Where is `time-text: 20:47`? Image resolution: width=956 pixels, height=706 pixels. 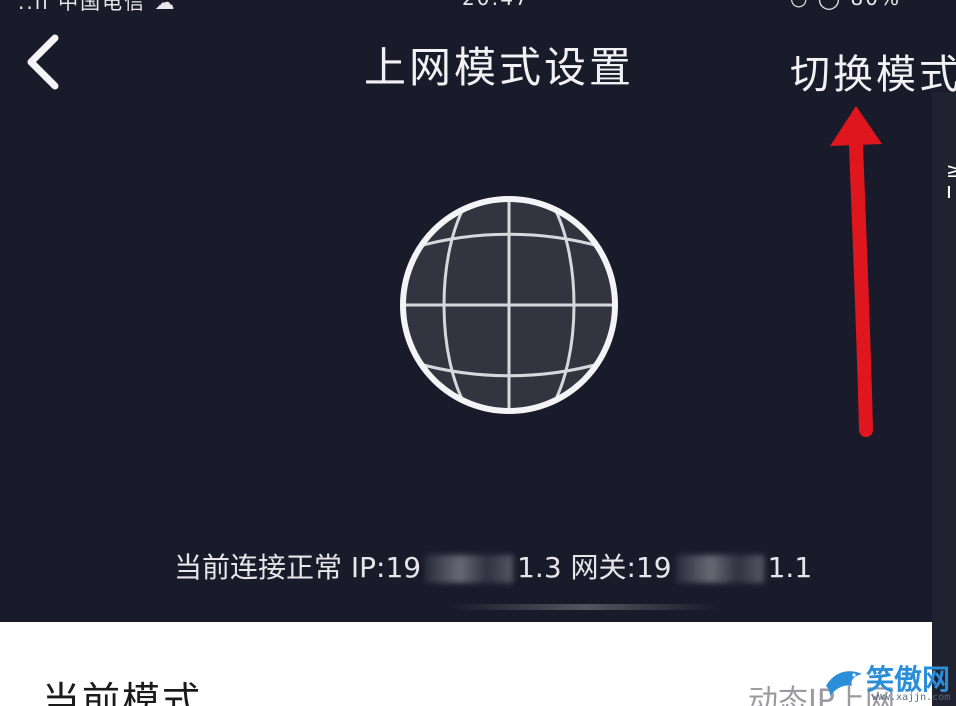 time-text: 20:47 is located at coordinates (496, 5).